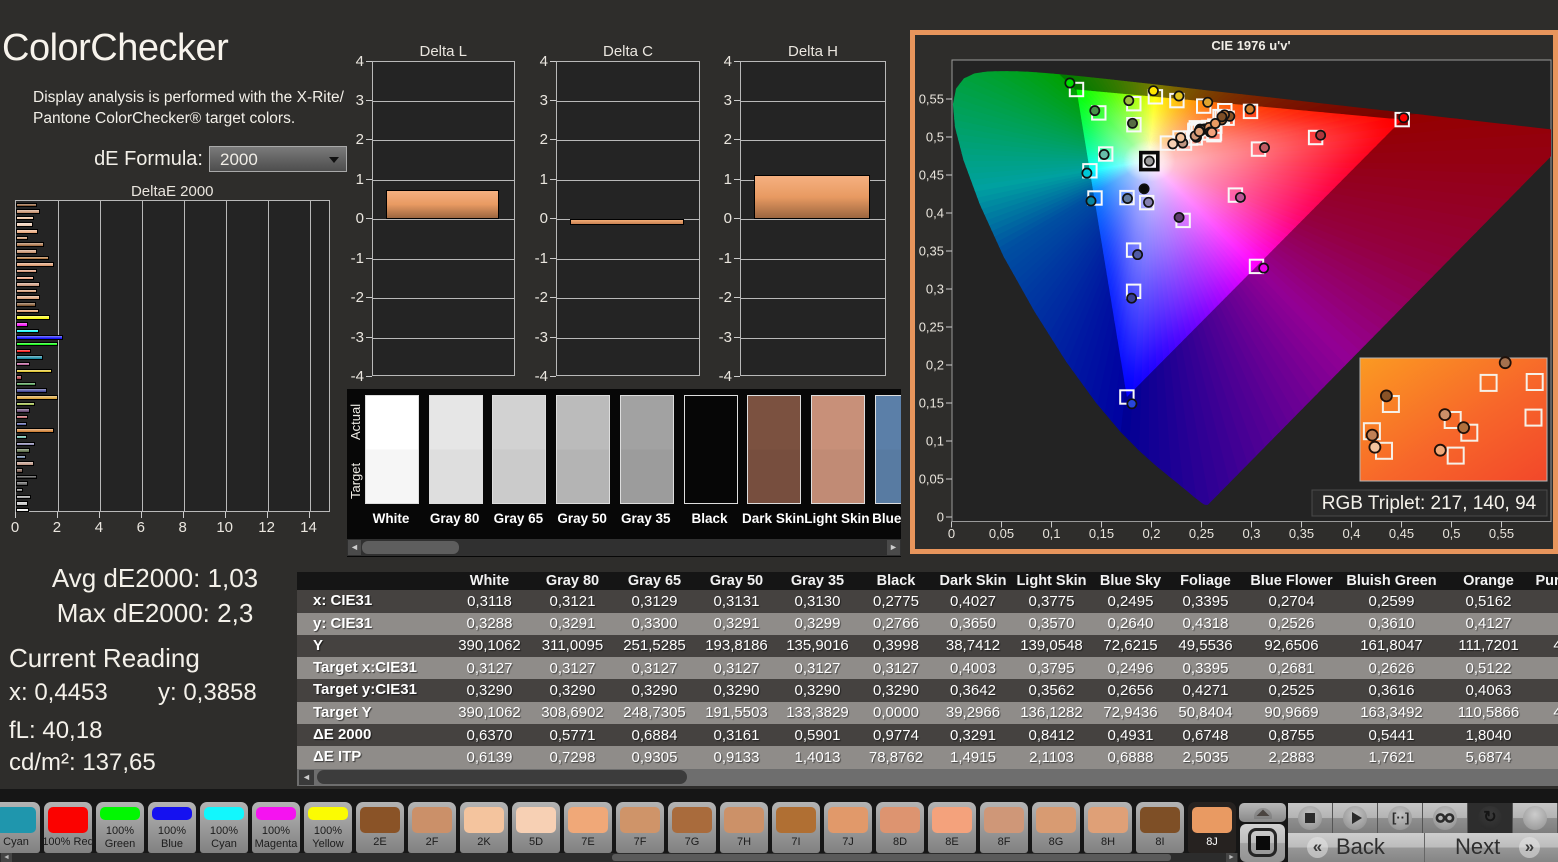 This screenshot has width=1558, height=862. I want to click on svg-text: CIE 1976 u'v', so click(1250, 45).